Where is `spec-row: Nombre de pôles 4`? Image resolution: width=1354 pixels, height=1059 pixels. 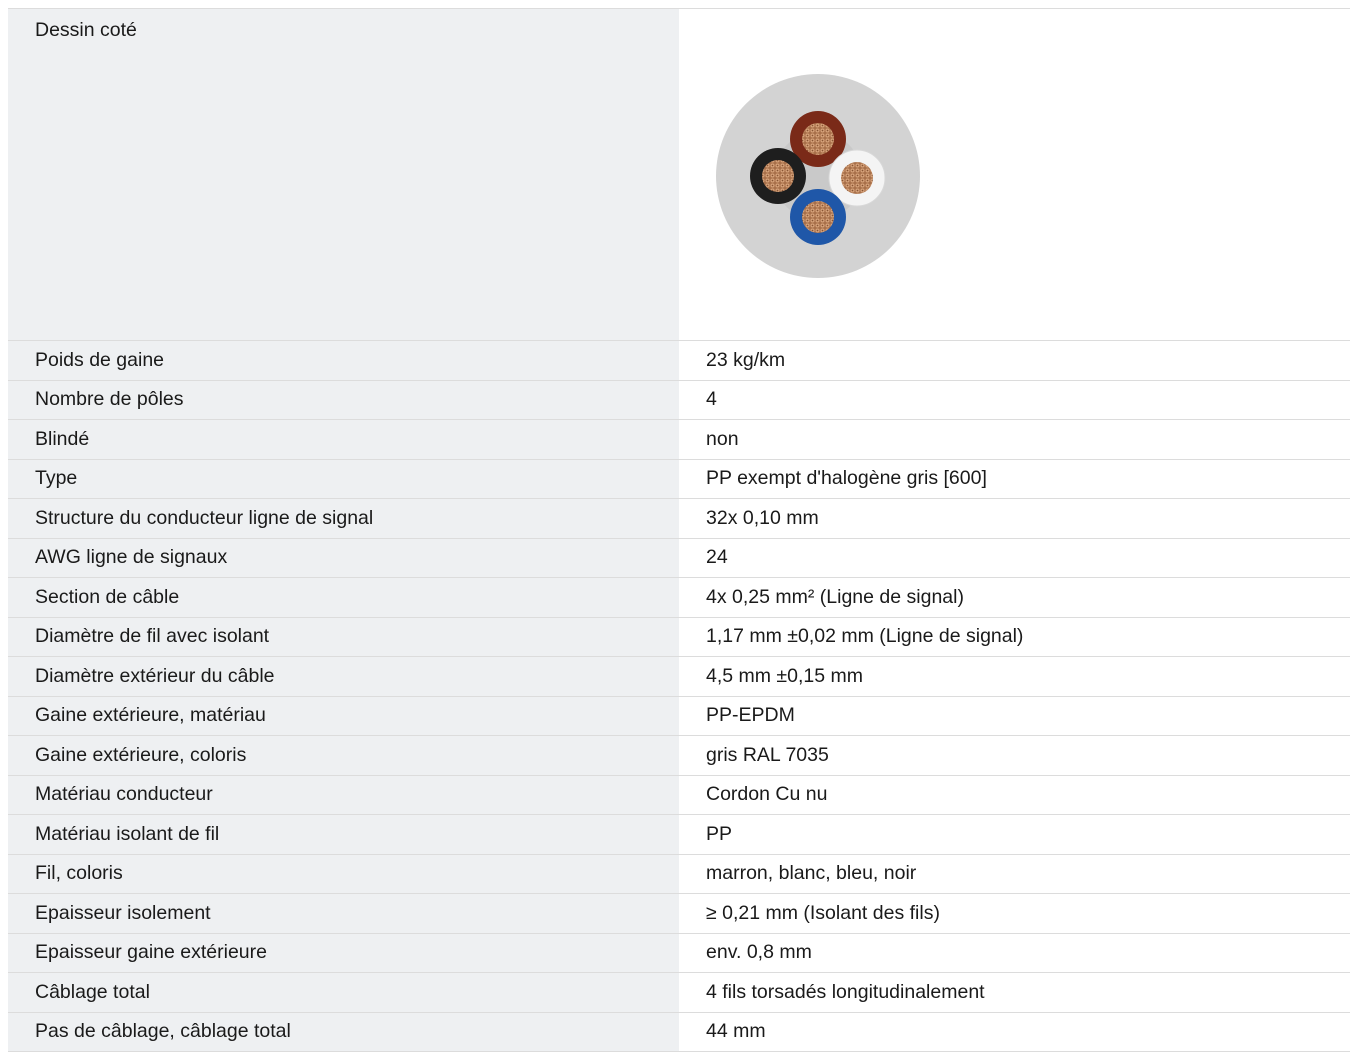 spec-row: Nombre de pôles 4 is located at coordinates (679, 400).